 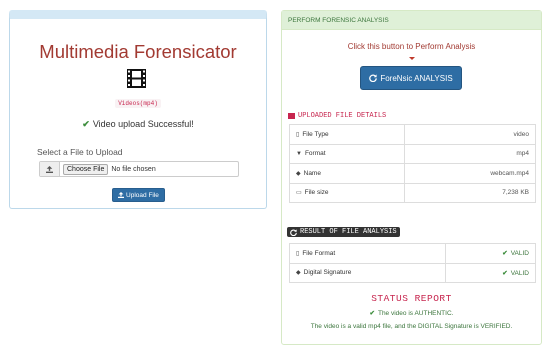 I want to click on forensic-analysis-button: ForeNsic ANALYSIS, so click(x=411, y=78).